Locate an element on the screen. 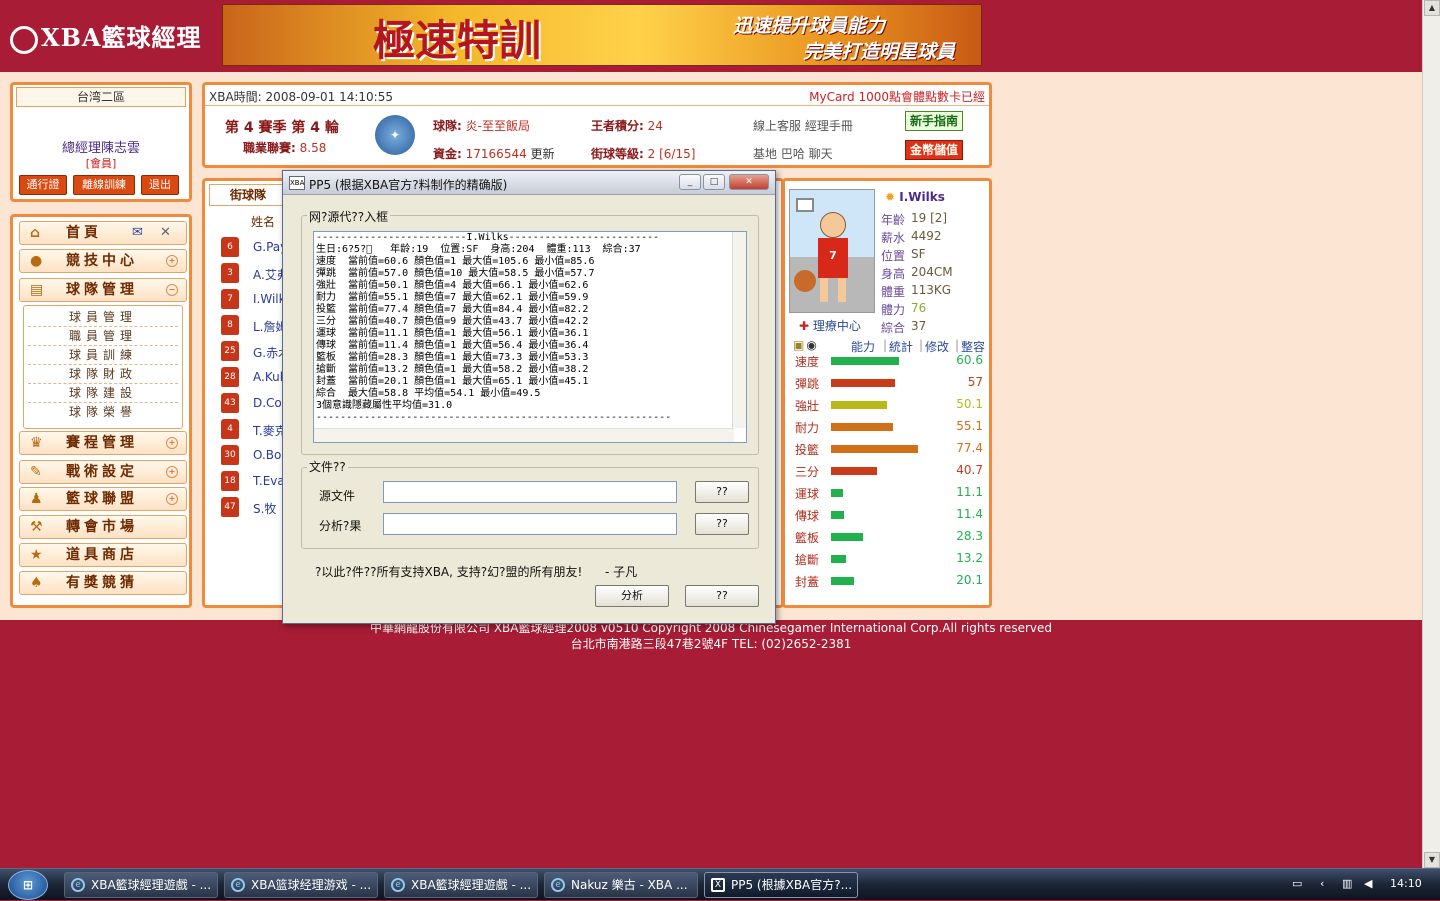 This screenshot has width=1440, height=901. server-region: 台湾二區 is located at coordinates (101, 97).